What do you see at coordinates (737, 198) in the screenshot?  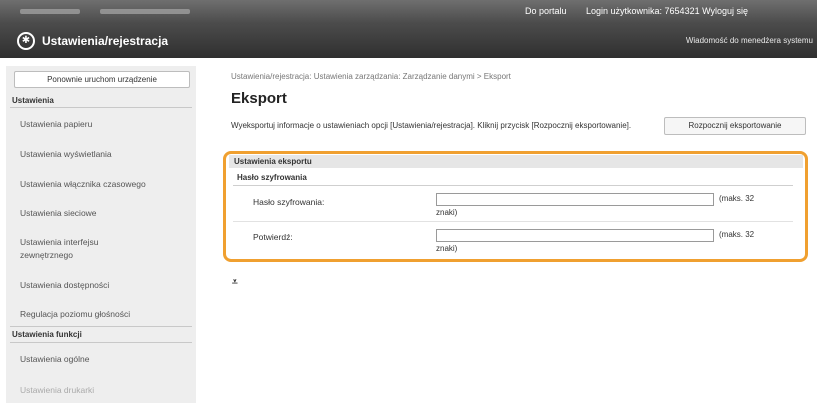 I see `password-hint: (maks. 32` at bounding box center [737, 198].